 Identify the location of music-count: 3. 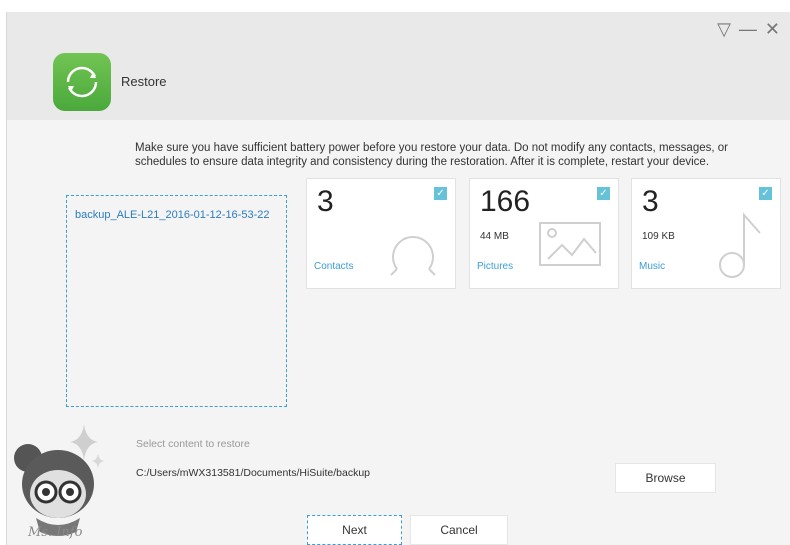
(650, 201).